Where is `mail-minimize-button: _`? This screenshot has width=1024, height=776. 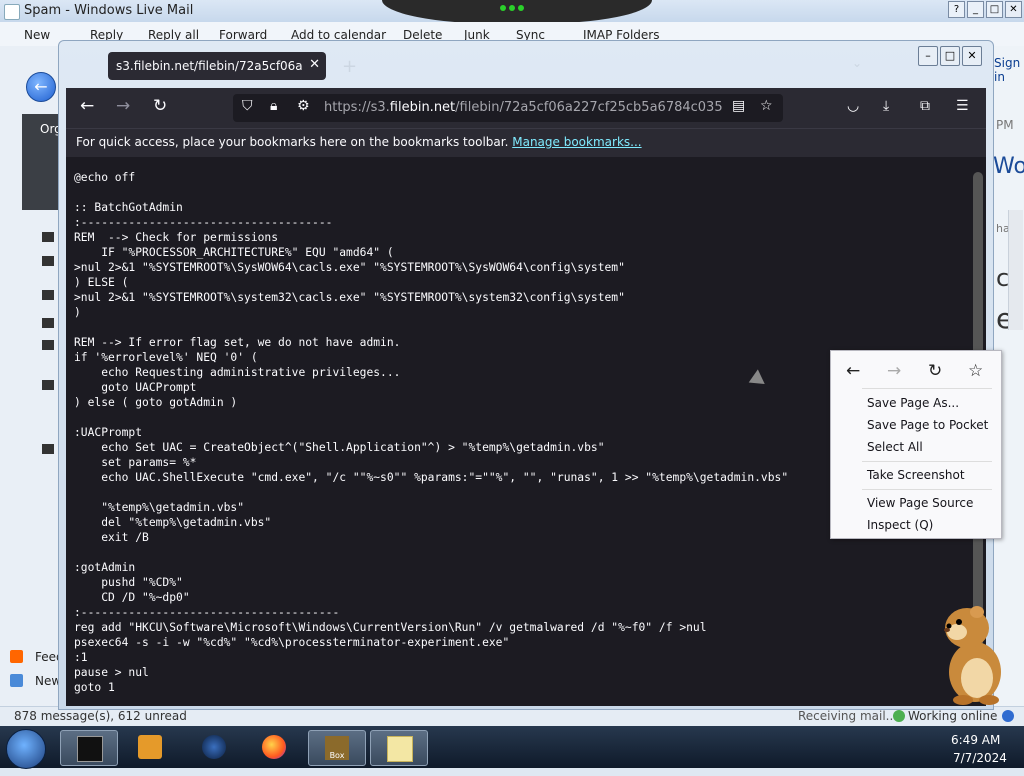
mail-minimize-button: _ is located at coordinates (975, 9).